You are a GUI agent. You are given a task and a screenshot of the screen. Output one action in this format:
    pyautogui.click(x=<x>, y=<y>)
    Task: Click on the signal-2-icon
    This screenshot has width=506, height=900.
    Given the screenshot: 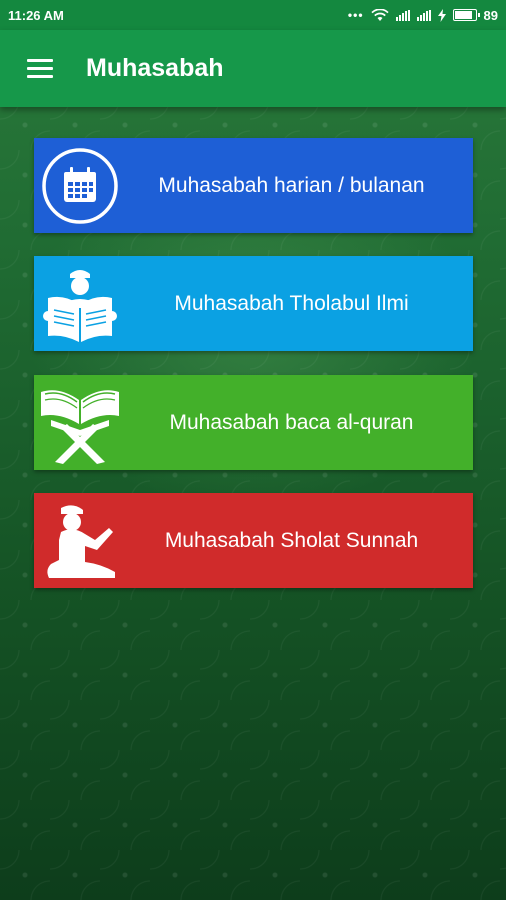 What is the action you would take?
    pyautogui.click(x=423, y=15)
    